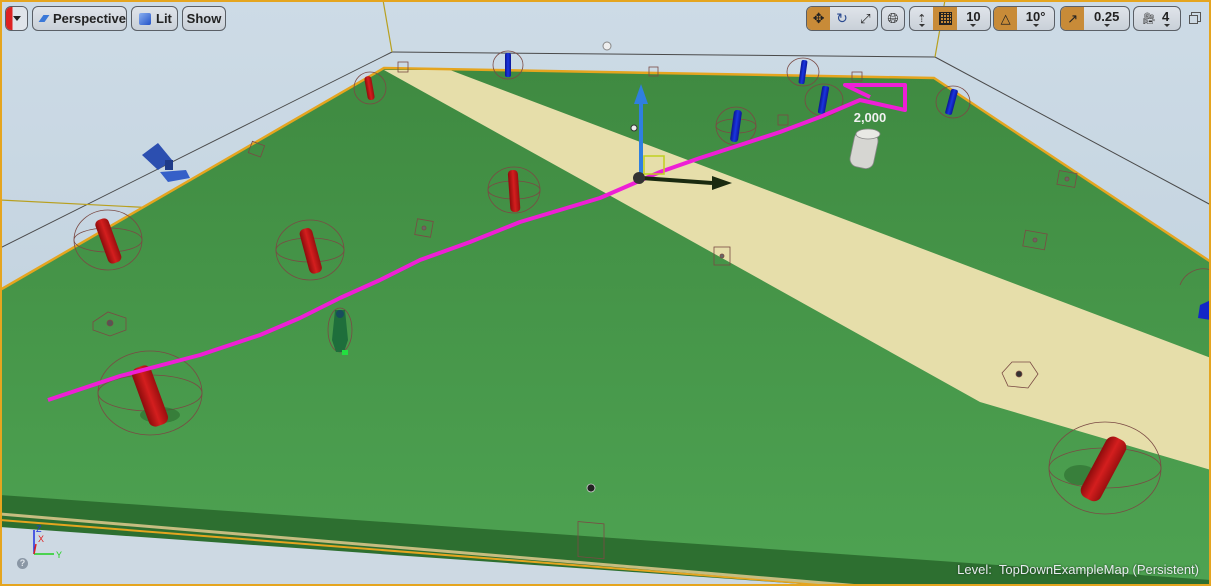 The image size is (1211, 586). I want to click on level-name: TopDownExampleMap (Persistent), so click(1098, 569).